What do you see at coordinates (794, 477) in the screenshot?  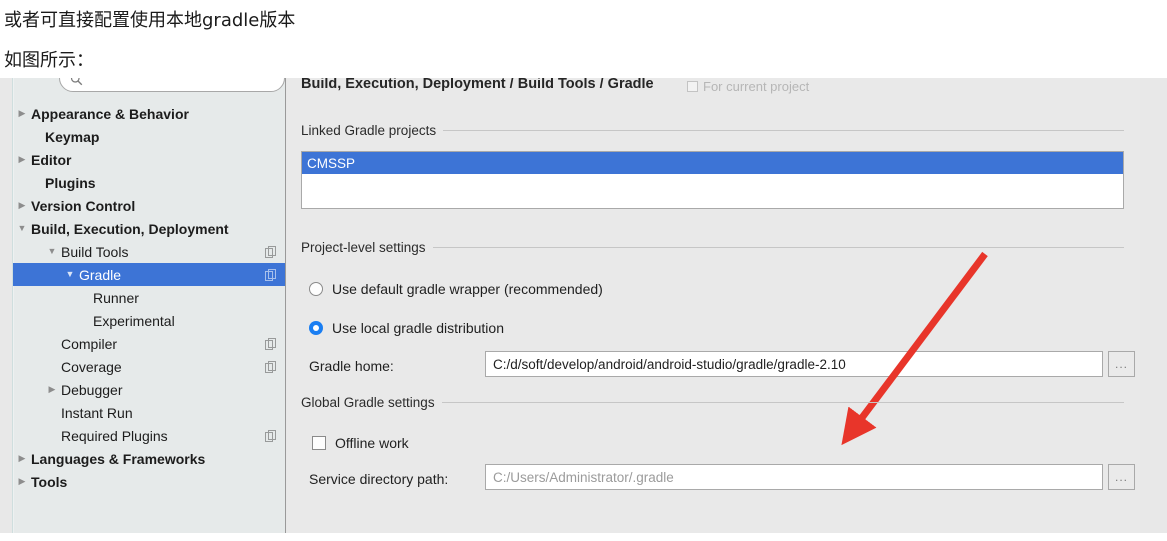 I see `service-directory-path-input: C:/Users/Administrator/.gradle` at bounding box center [794, 477].